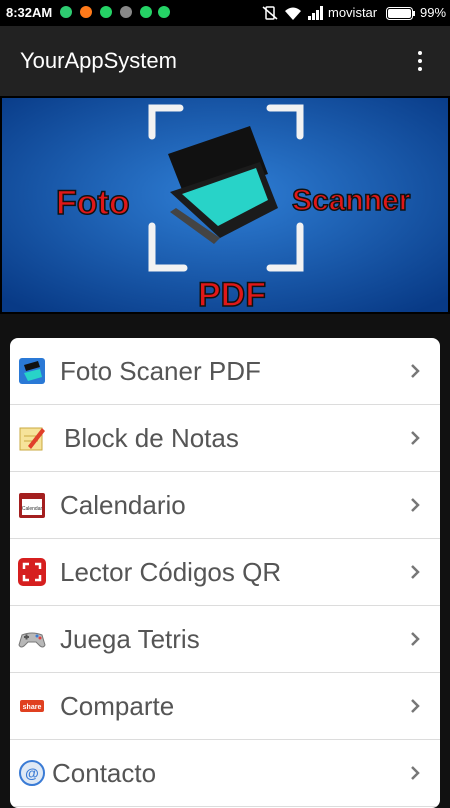  What do you see at coordinates (160, 371) in the screenshot?
I see `menu-item-label: Foto Scaner PDF` at bounding box center [160, 371].